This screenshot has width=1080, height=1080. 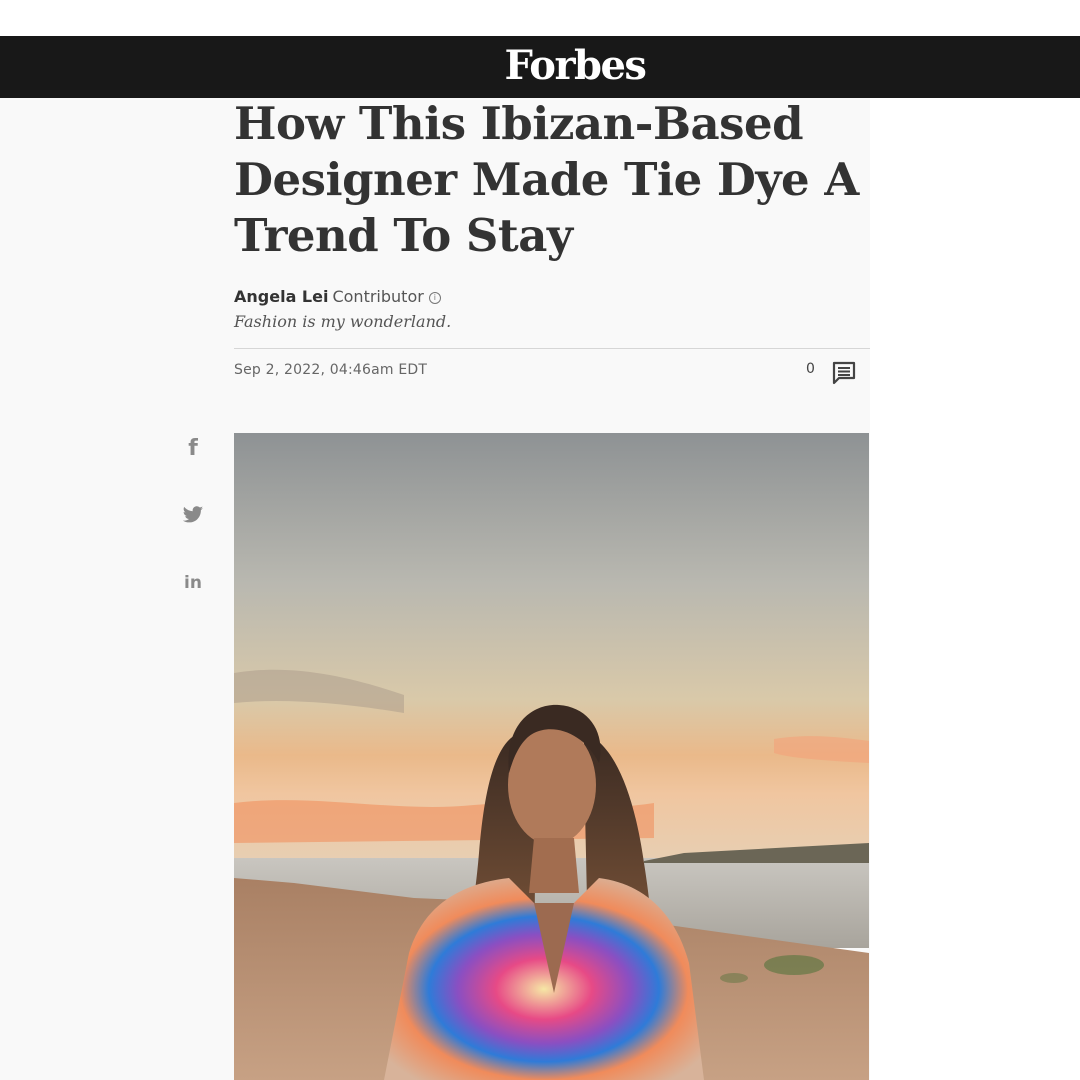 What do you see at coordinates (193, 583) in the screenshot?
I see `linkedin-icon: in` at bounding box center [193, 583].